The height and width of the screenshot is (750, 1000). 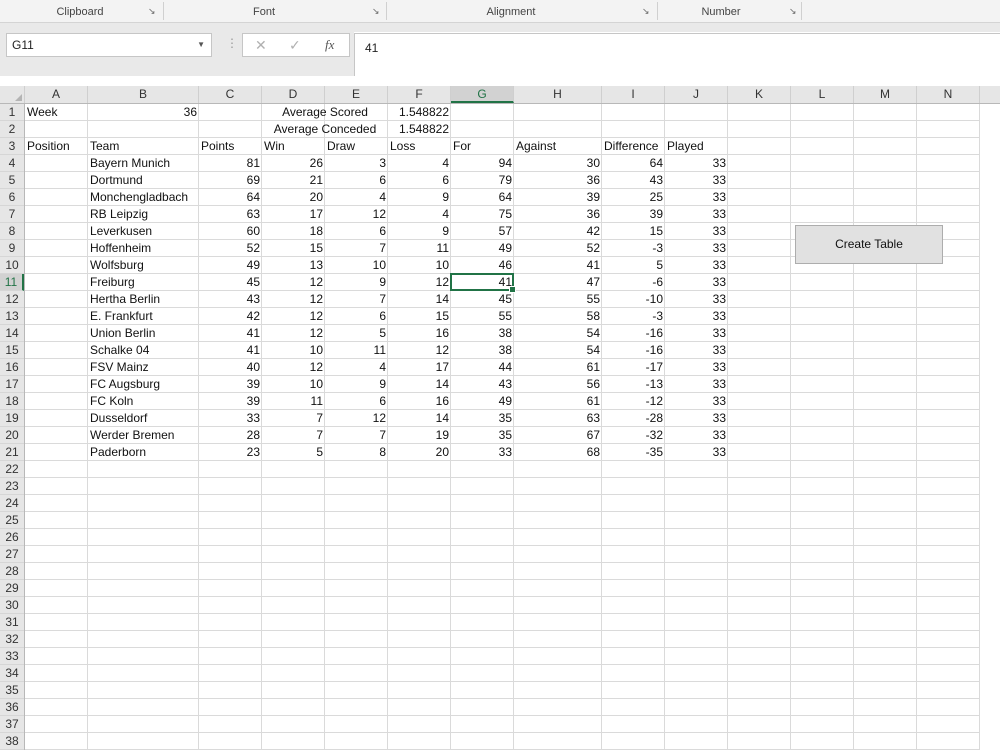 What do you see at coordinates (482, 418) in the screenshot?
I see `cell-g19: 35` at bounding box center [482, 418].